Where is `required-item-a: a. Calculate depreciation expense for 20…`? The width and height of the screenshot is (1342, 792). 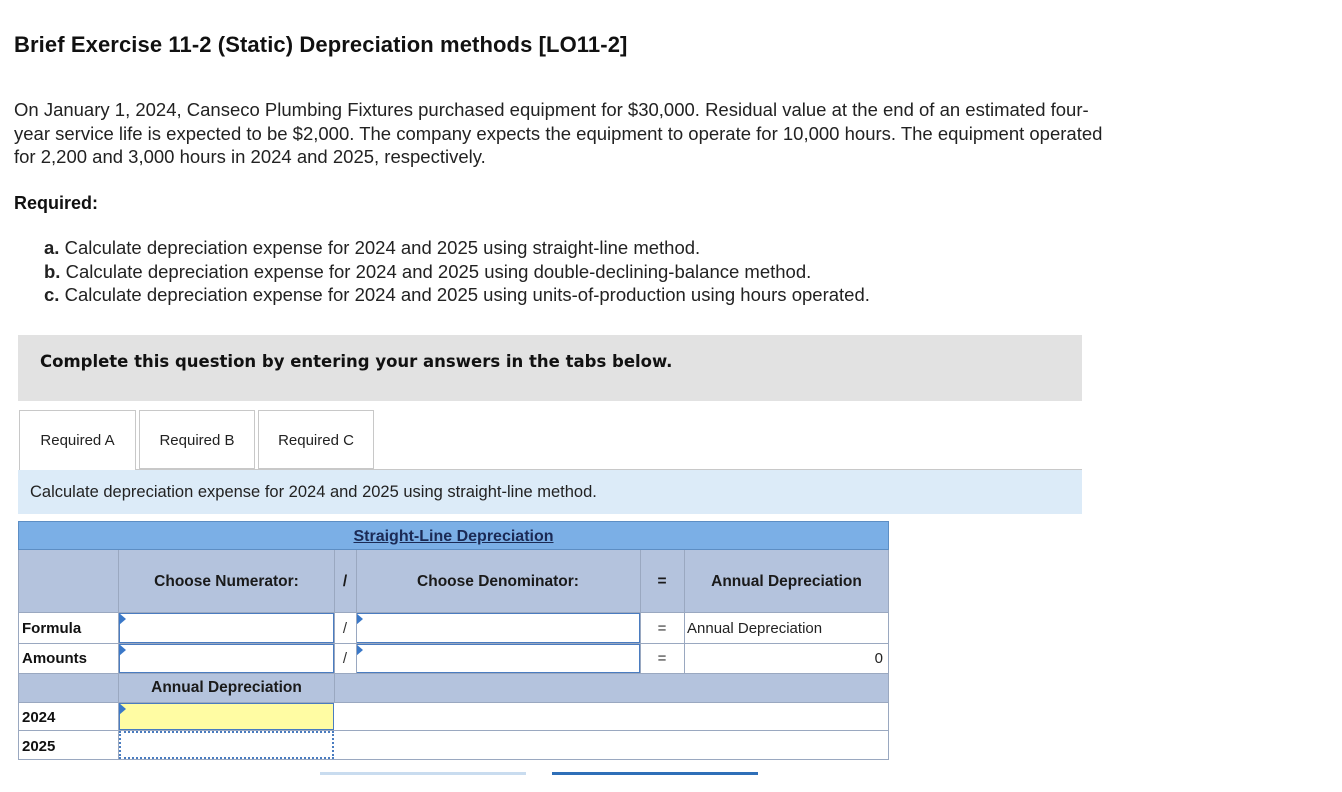
required-item-a: a. Calculate depreciation expense for 20… is located at coordinates (372, 247).